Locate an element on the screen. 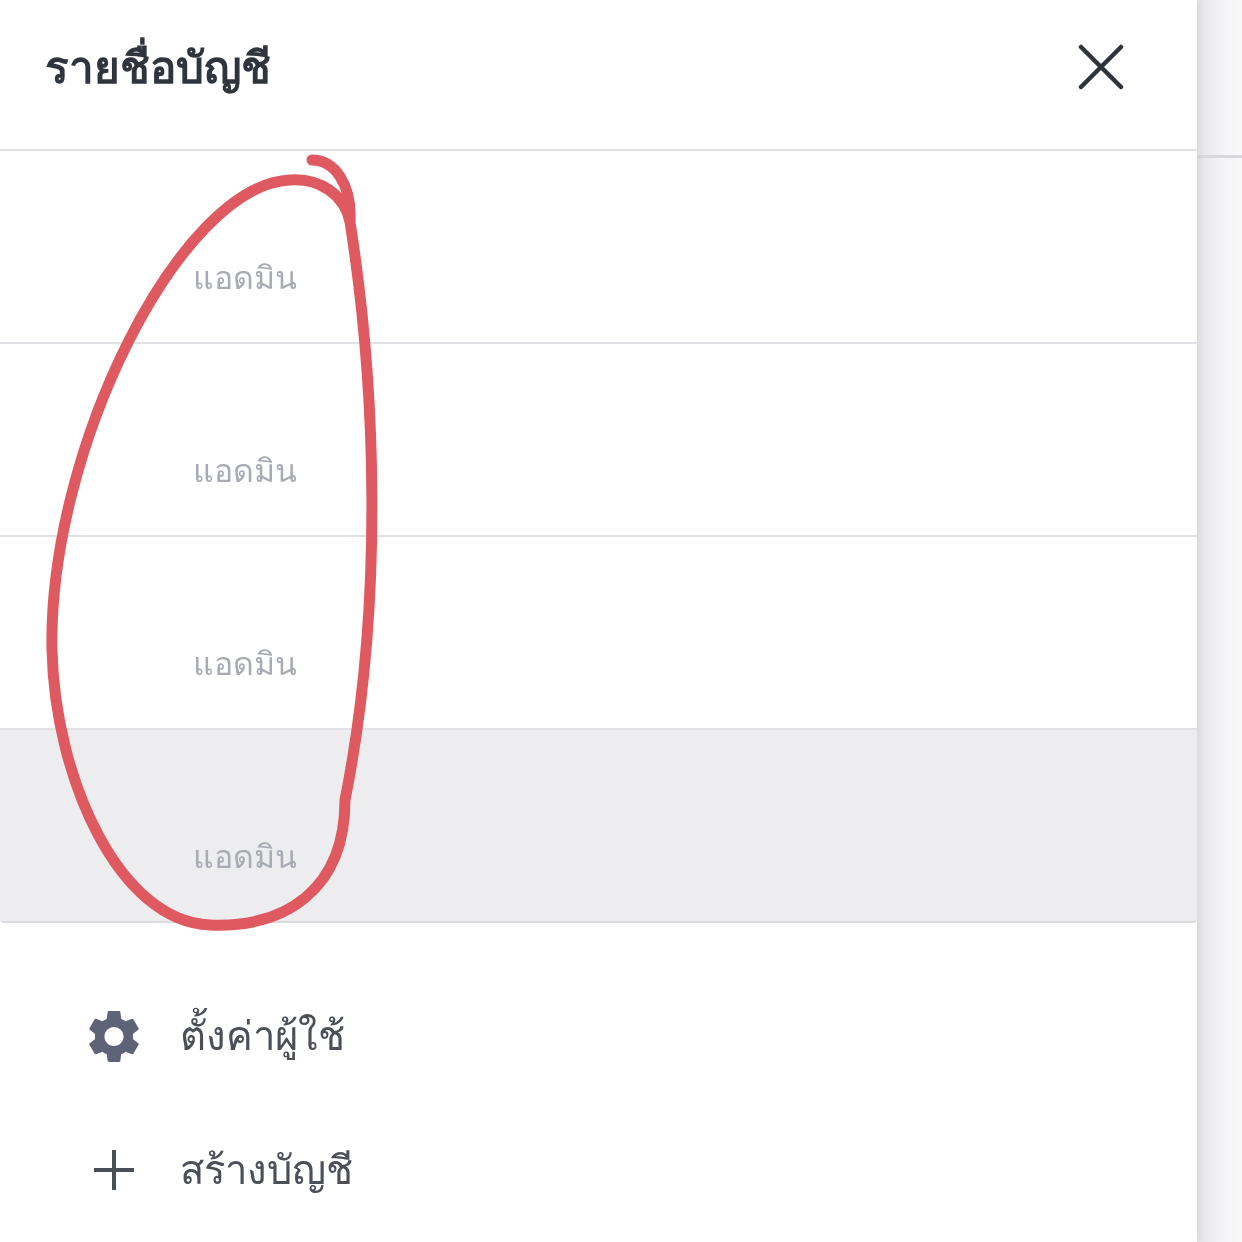 The image size is (1242, 1242). close-icon is located at coordinates (1101, 66).